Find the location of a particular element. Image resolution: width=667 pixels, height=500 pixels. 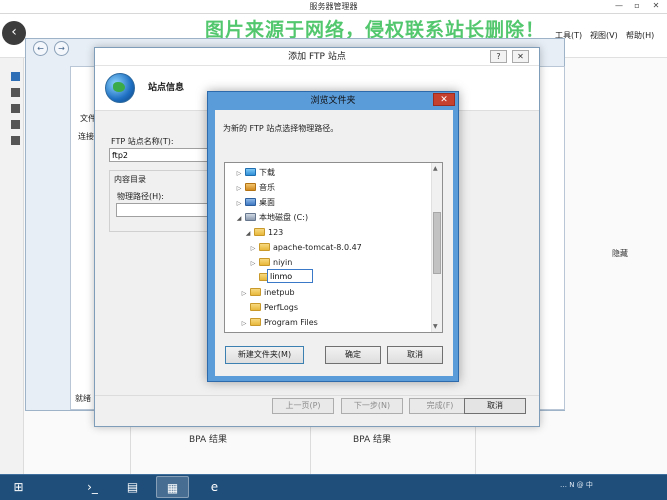

cancel-button: 取消 is located at coordinates (495, 406).